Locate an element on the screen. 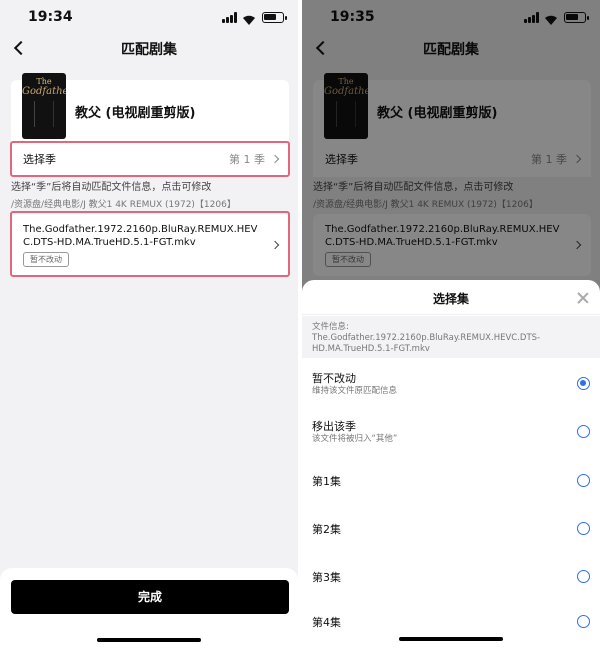 Image resolution: width=600 pixels, height=649 pixels. option-title: 第3集 is located at coordinates (326, 577).